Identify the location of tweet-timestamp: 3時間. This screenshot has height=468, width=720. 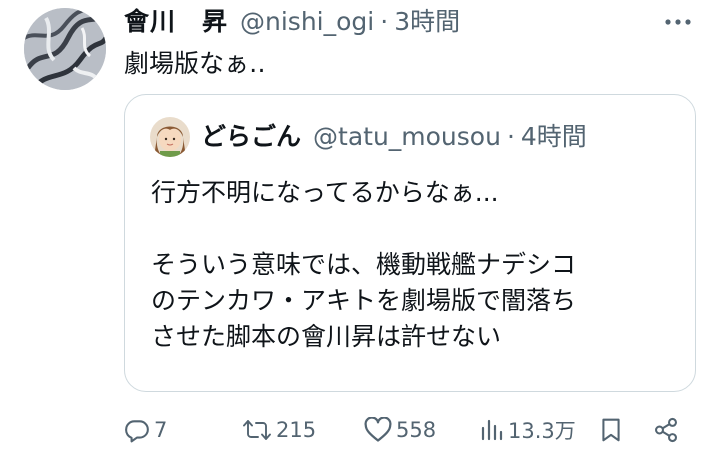
(427, 22).